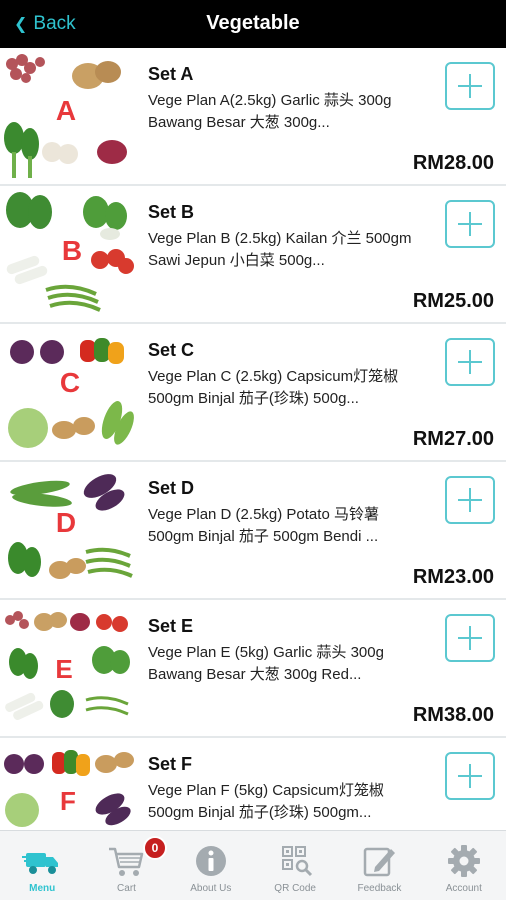  I want to click on product-image: C, so click(69, 392).